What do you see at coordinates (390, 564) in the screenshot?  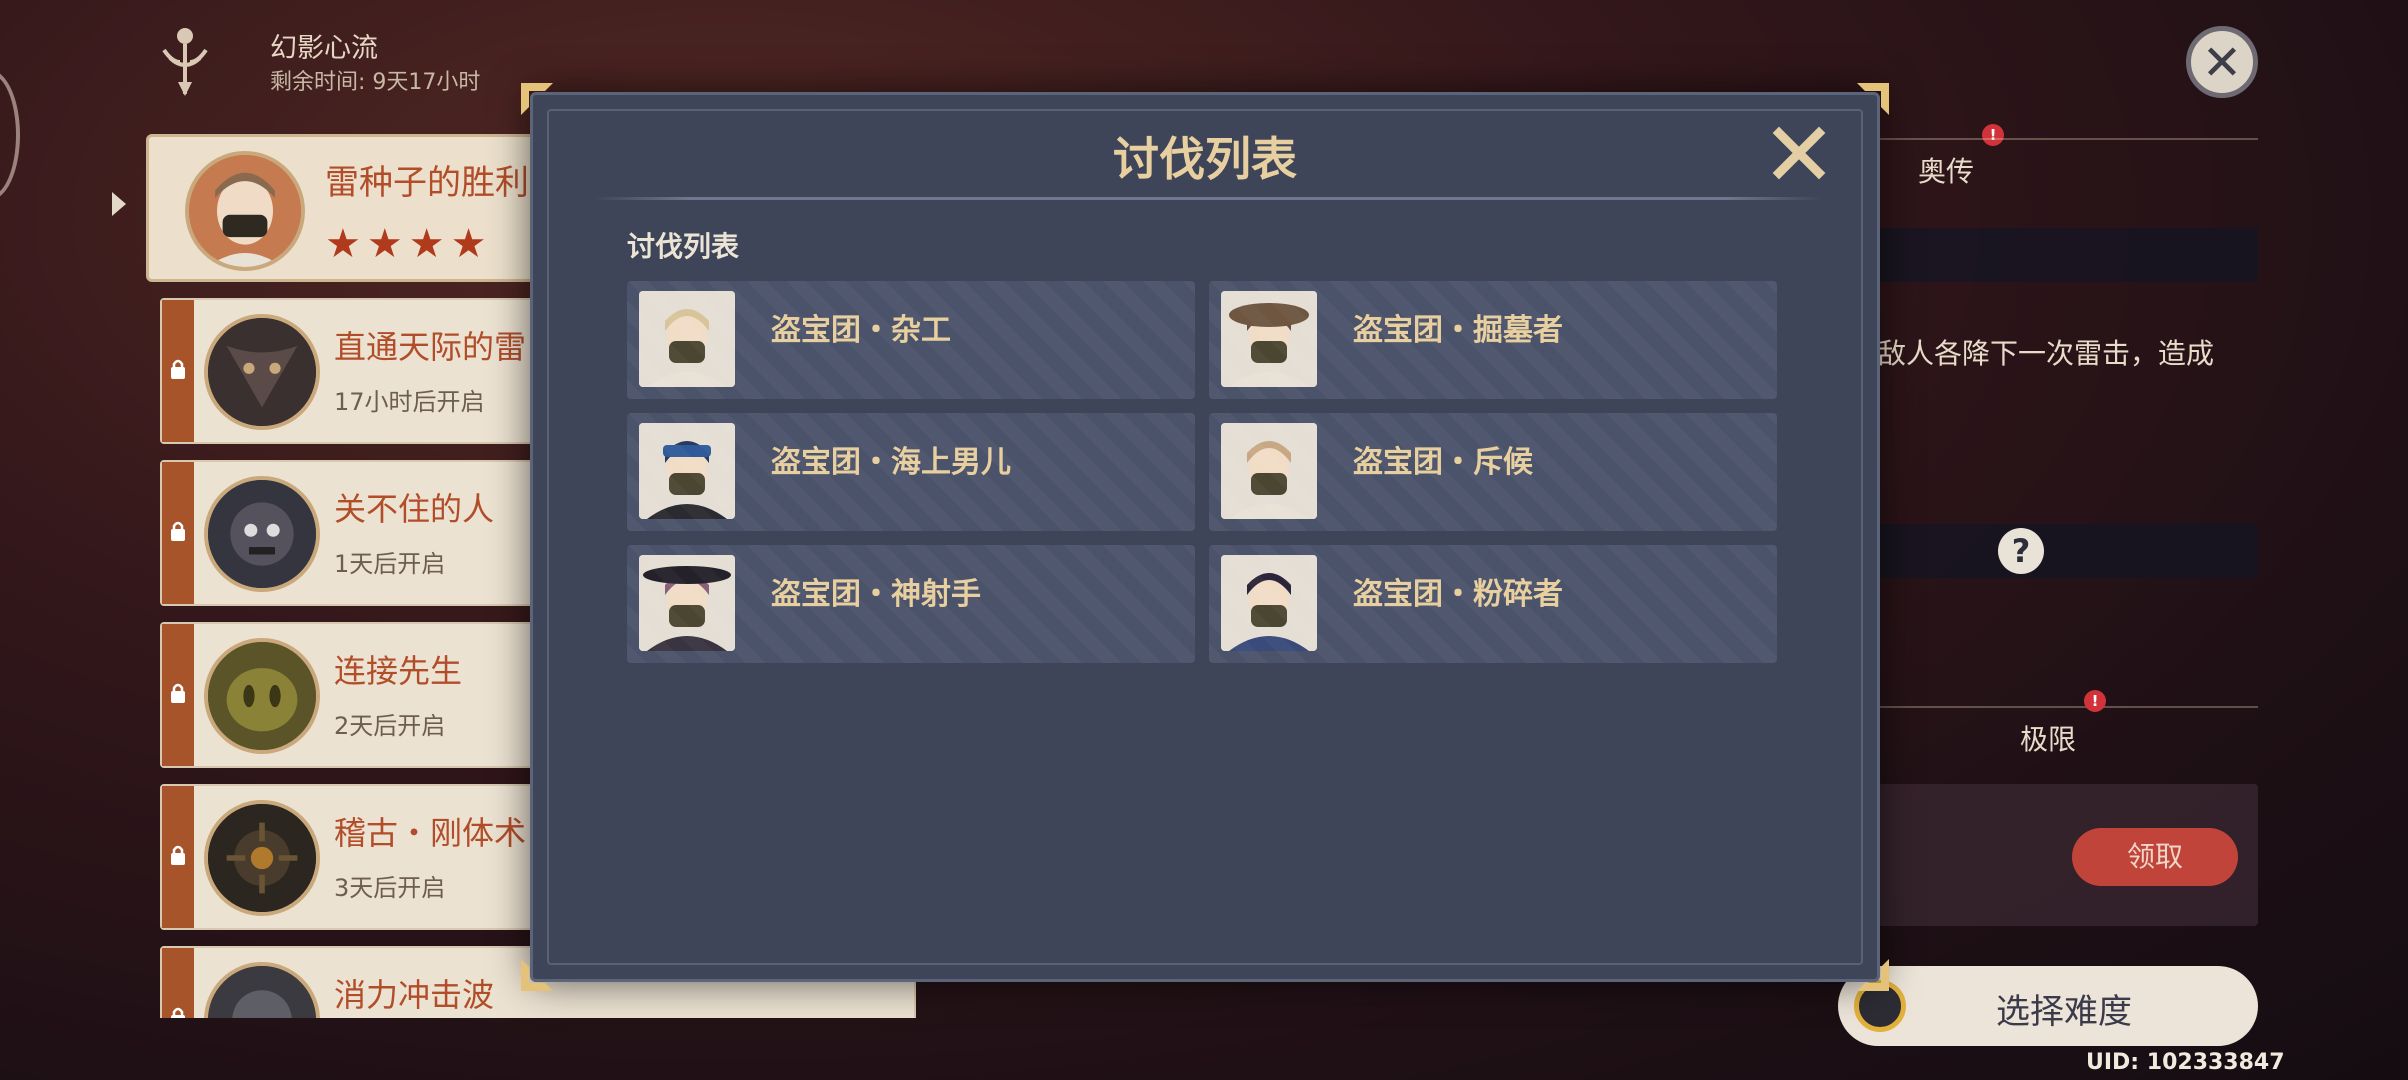 I see `challenge-unlock-time: 1天后开启` at bounding box center [390, 564].